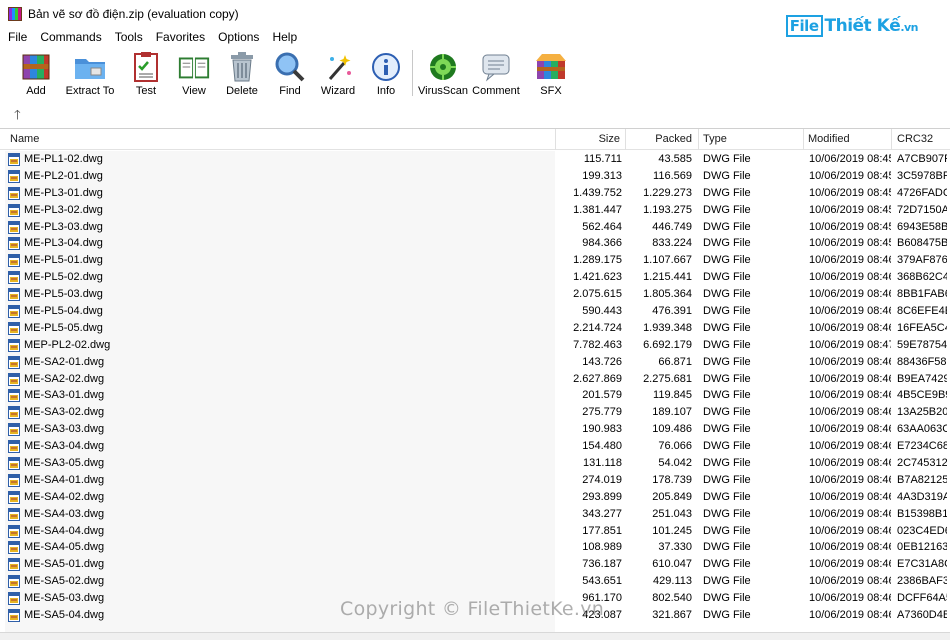 The width and height of the screenshot is (950, 640). What do you see at coordinates (672, 311) in the screenshot?
I see `file-packed: 476.391` at bounding box center [672, 311].